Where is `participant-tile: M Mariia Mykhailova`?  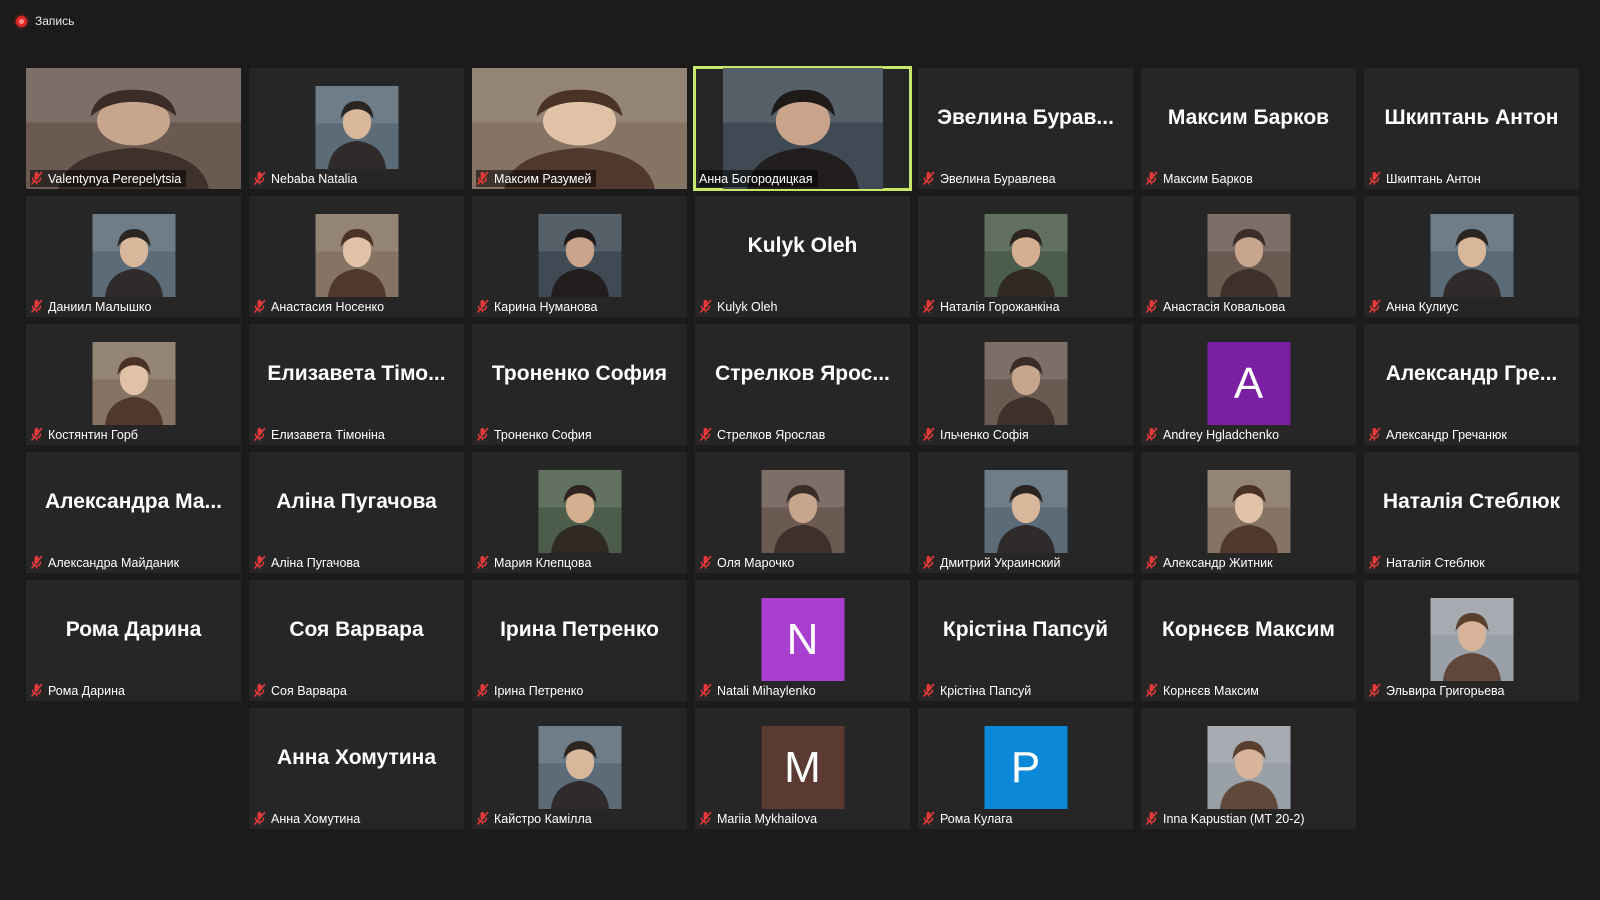
participant-tile: M Mariia Mykhailova is located at coordinates (802, 768).